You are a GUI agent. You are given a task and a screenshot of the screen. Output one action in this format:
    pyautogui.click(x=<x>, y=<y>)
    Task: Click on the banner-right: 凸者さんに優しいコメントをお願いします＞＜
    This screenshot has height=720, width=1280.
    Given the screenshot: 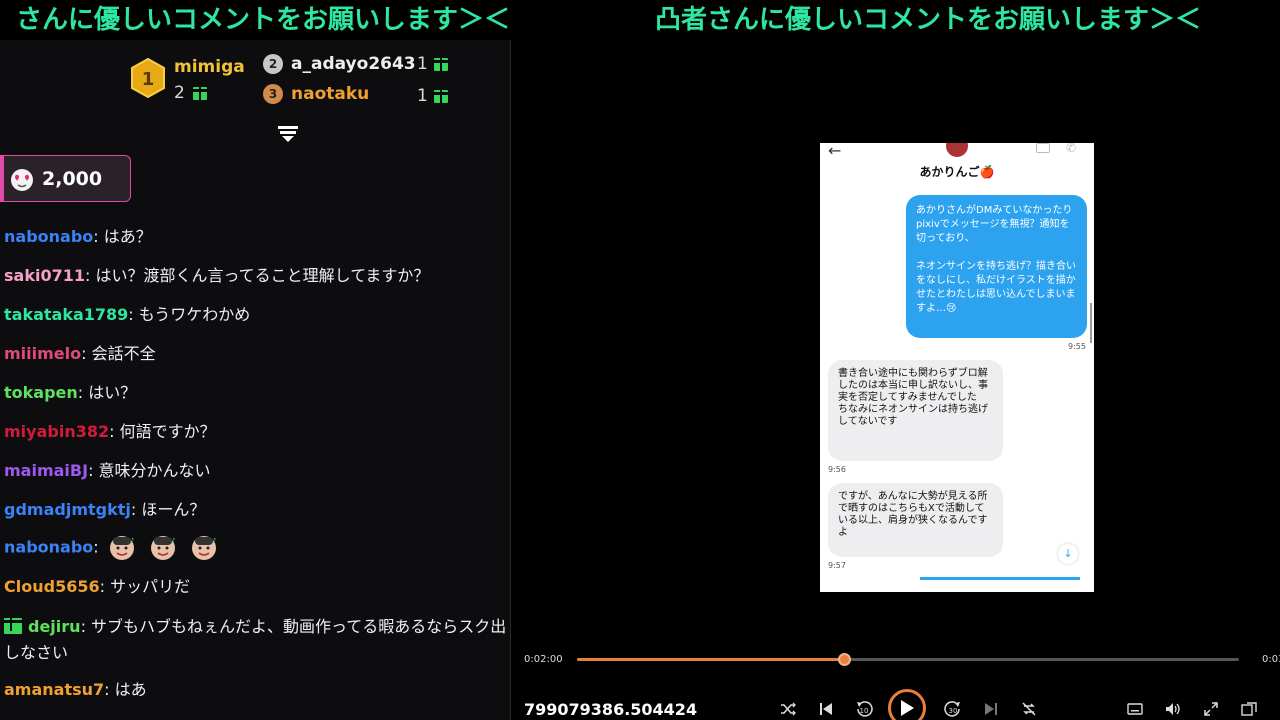 What is the action you would take?
    pyautogui.click(x=928, y=20)
    